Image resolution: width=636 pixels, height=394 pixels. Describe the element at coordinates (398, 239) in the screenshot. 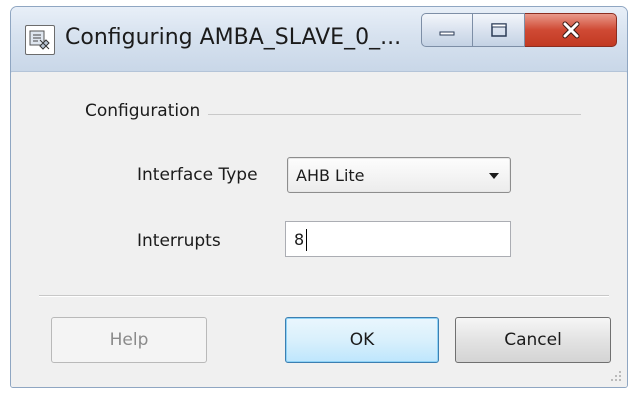

I see `interrupts-input: 8` at that location.